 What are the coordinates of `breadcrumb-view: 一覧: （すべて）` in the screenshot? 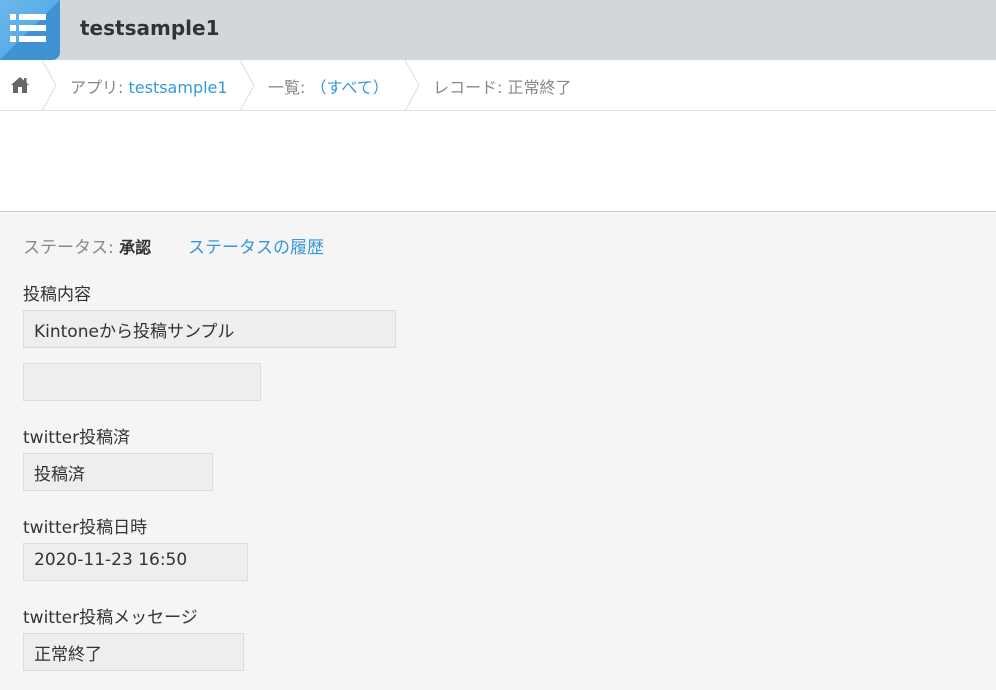 It's located at (328, 86).